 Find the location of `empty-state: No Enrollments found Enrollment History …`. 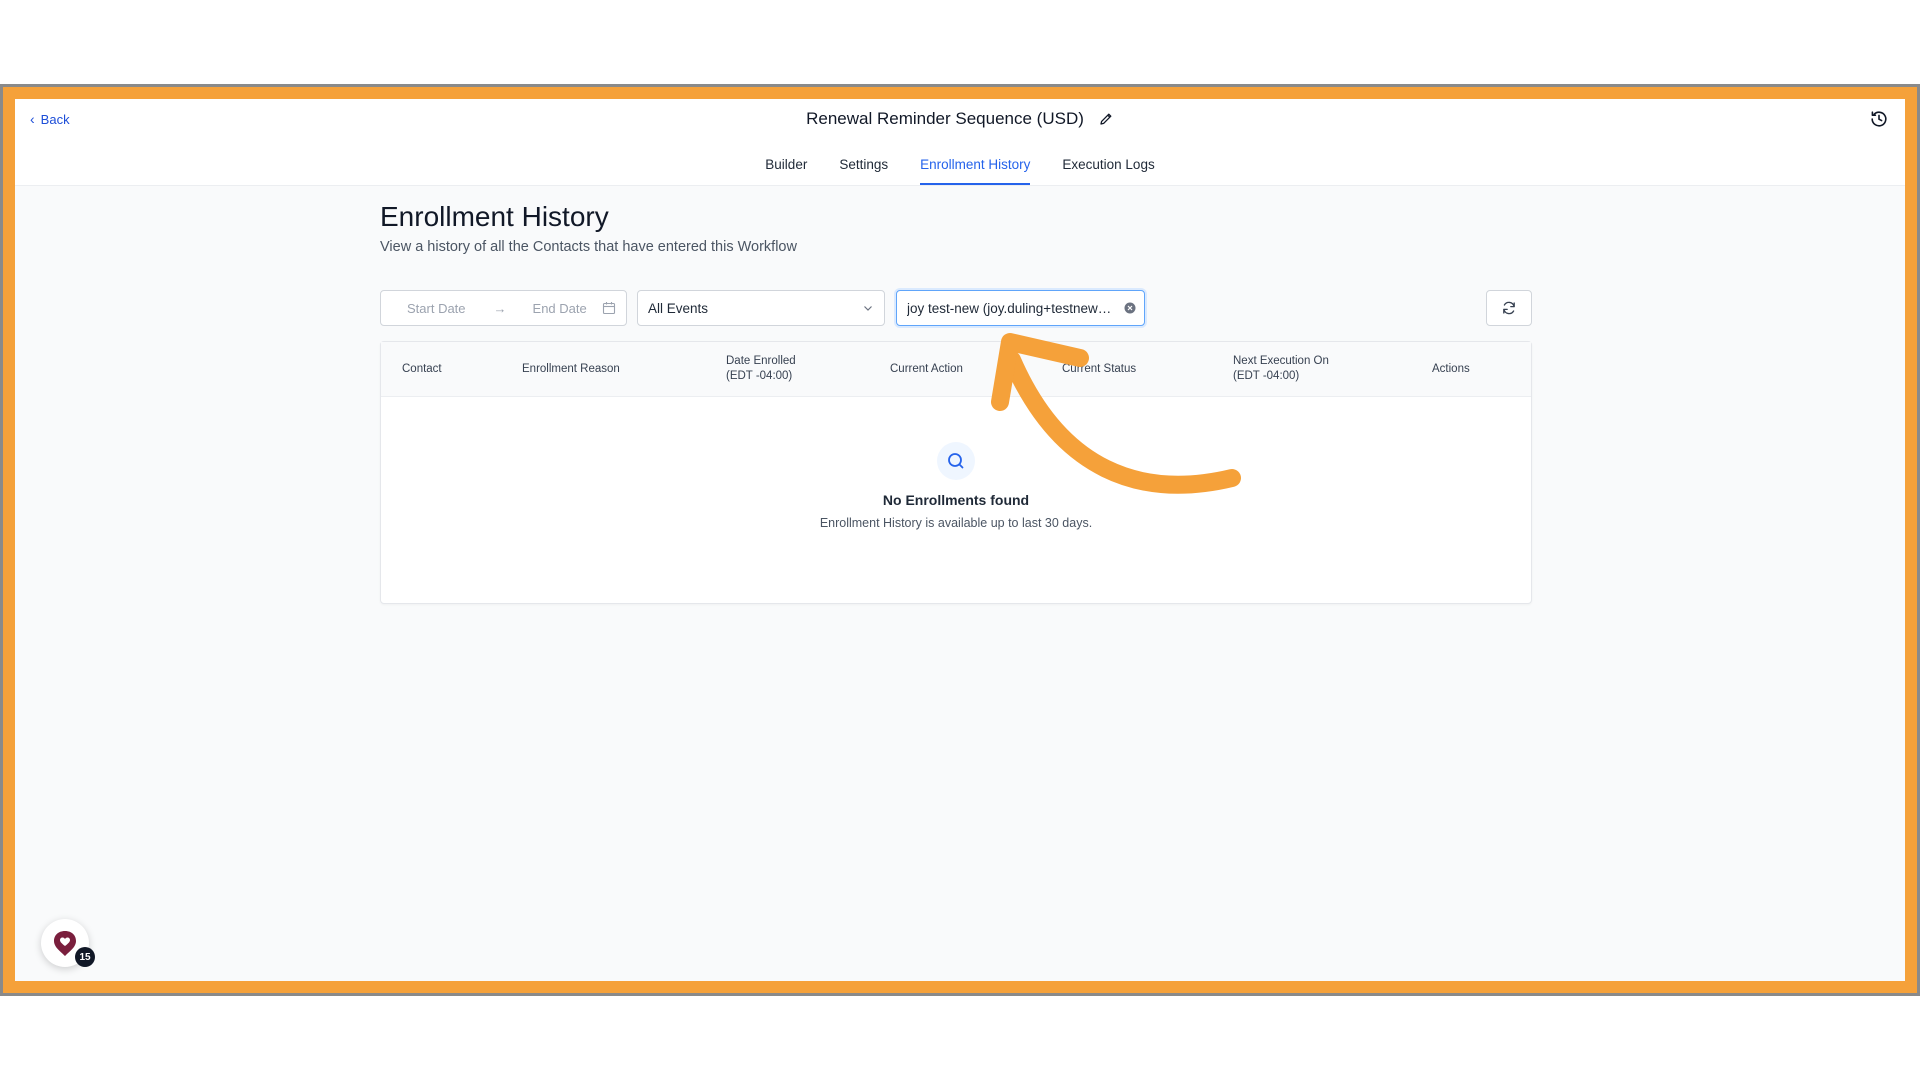

empty-state: No Enrollments found Enrollment History … is located at coordinates (956, 486).